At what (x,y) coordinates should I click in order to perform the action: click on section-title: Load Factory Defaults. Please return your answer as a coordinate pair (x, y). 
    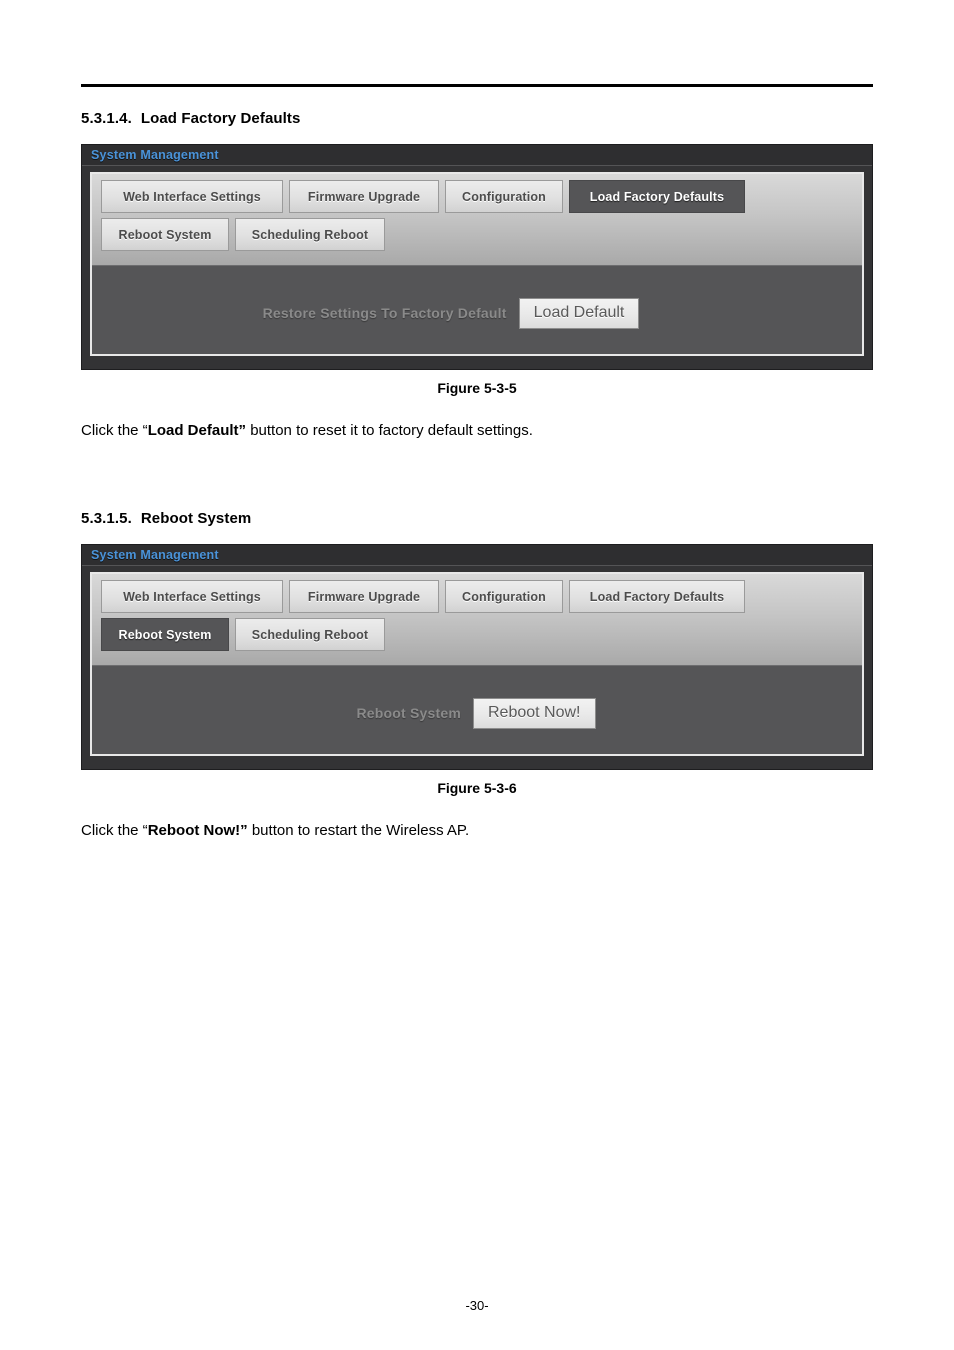
    Looking at the image, I should click on (220, 118).